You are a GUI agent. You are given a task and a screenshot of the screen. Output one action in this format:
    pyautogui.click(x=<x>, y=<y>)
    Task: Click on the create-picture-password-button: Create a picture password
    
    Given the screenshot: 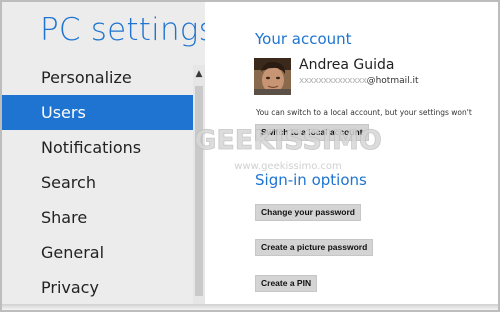 What is the action you would take?
    pyautogui.click(x=314, y=247)
    